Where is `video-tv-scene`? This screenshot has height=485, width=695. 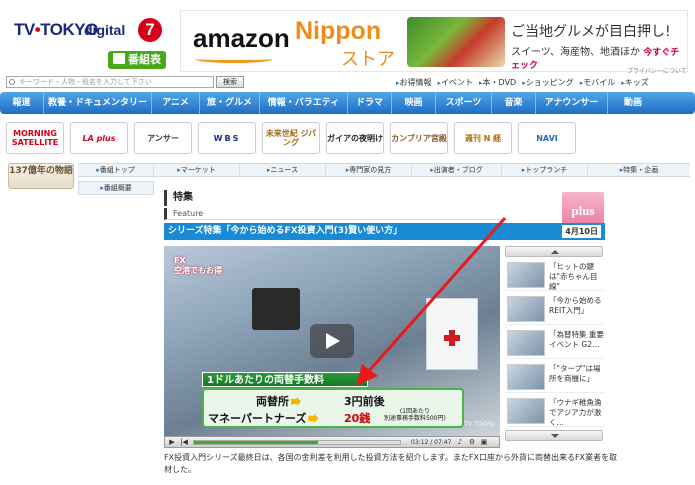
video-tv-scene is located at coordinates (276, 309).